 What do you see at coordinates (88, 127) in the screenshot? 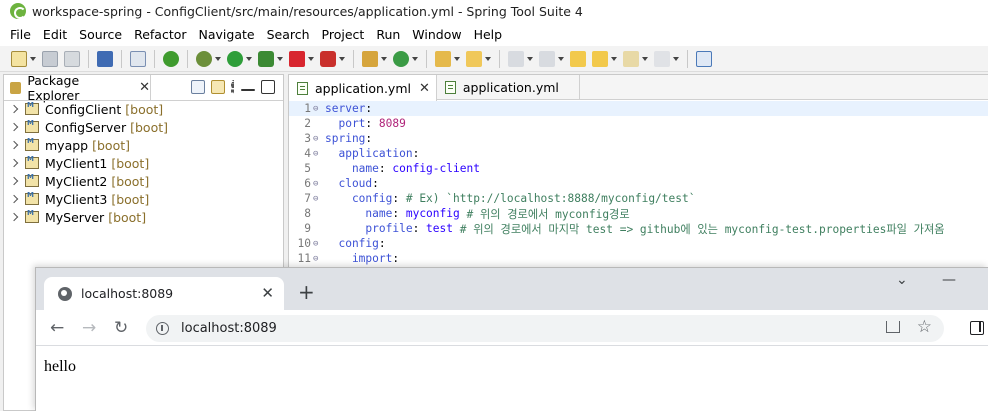
I see `tree-item-configserver: ConfigServer [boot]` at bounding box center [88, 127].